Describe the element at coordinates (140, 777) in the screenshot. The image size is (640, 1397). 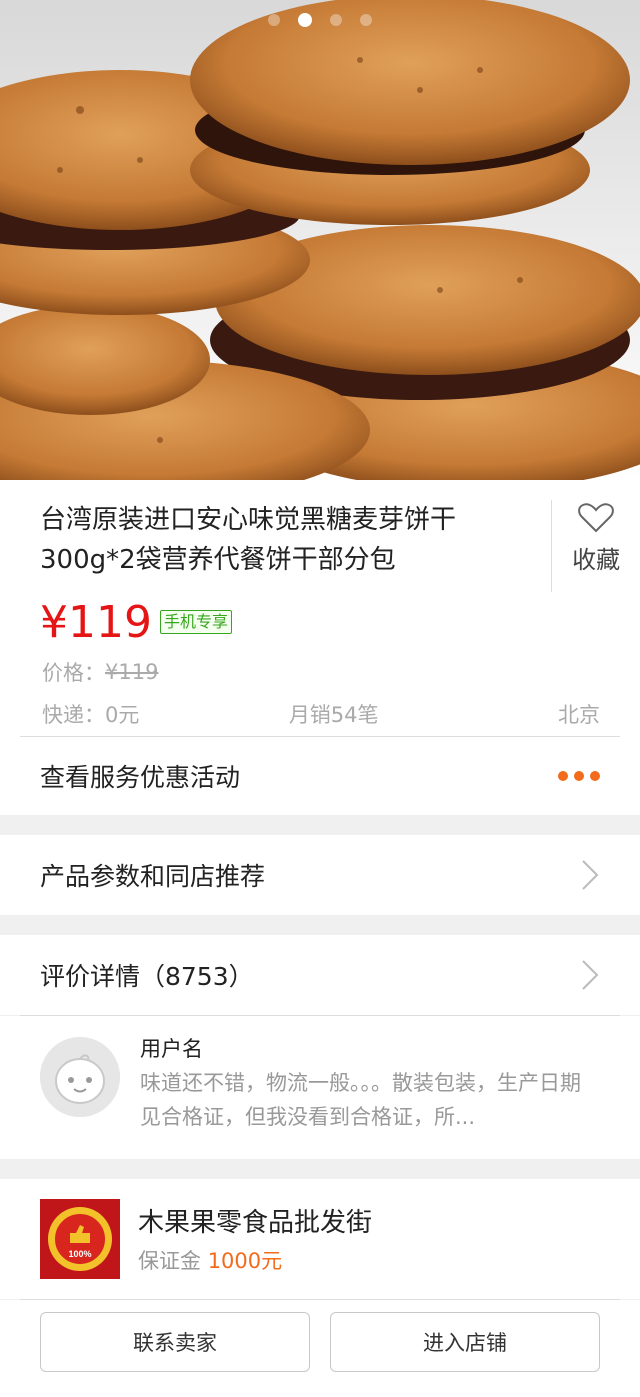
I see `promotions-label: 查看服务优惠活动` at that location.